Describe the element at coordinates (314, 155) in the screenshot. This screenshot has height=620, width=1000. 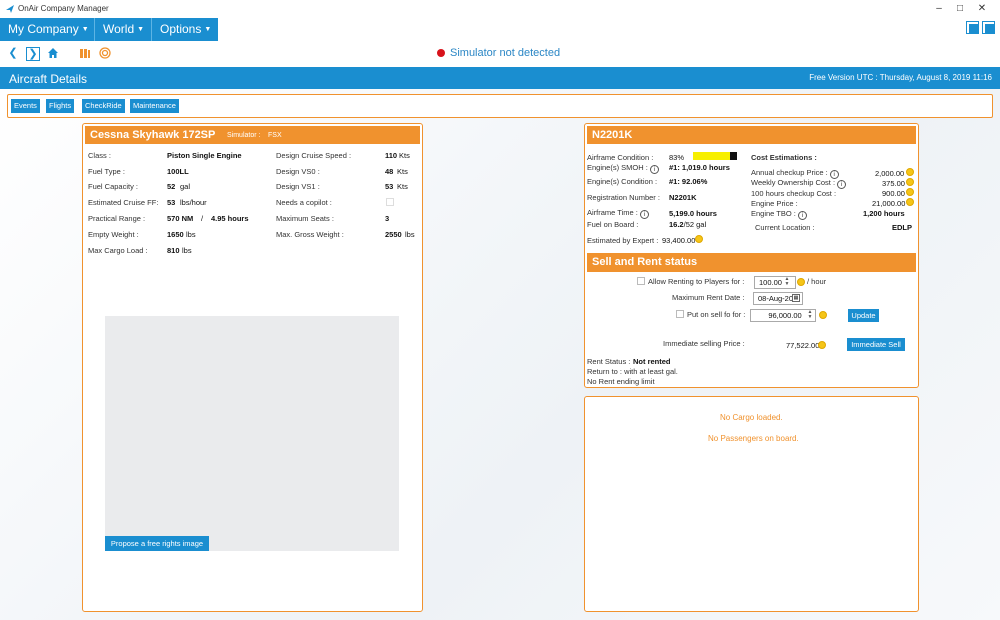
I see `cruise-speed-label: Design Cruise Speed :` at that location.